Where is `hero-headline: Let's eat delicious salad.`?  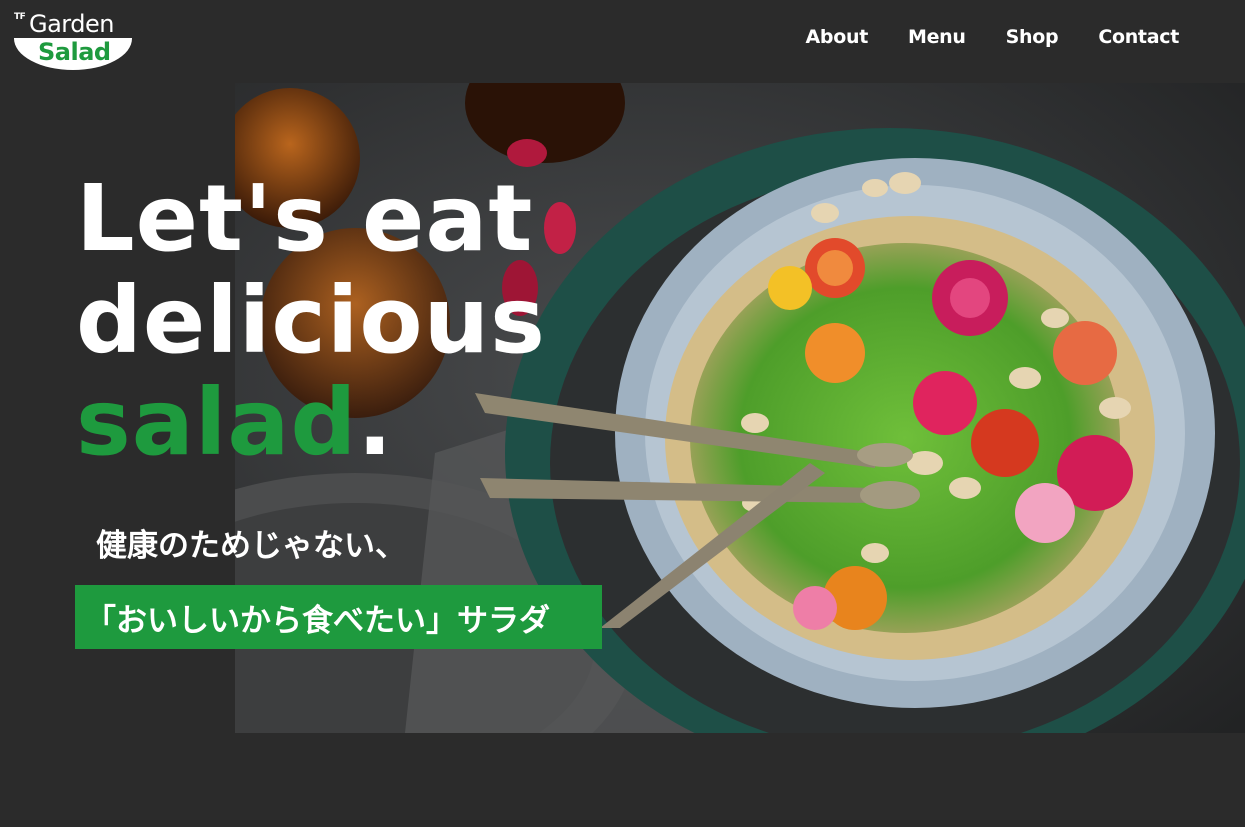
hero-headline: Let's eat delicious salad. is located at coordinates (311, 321).